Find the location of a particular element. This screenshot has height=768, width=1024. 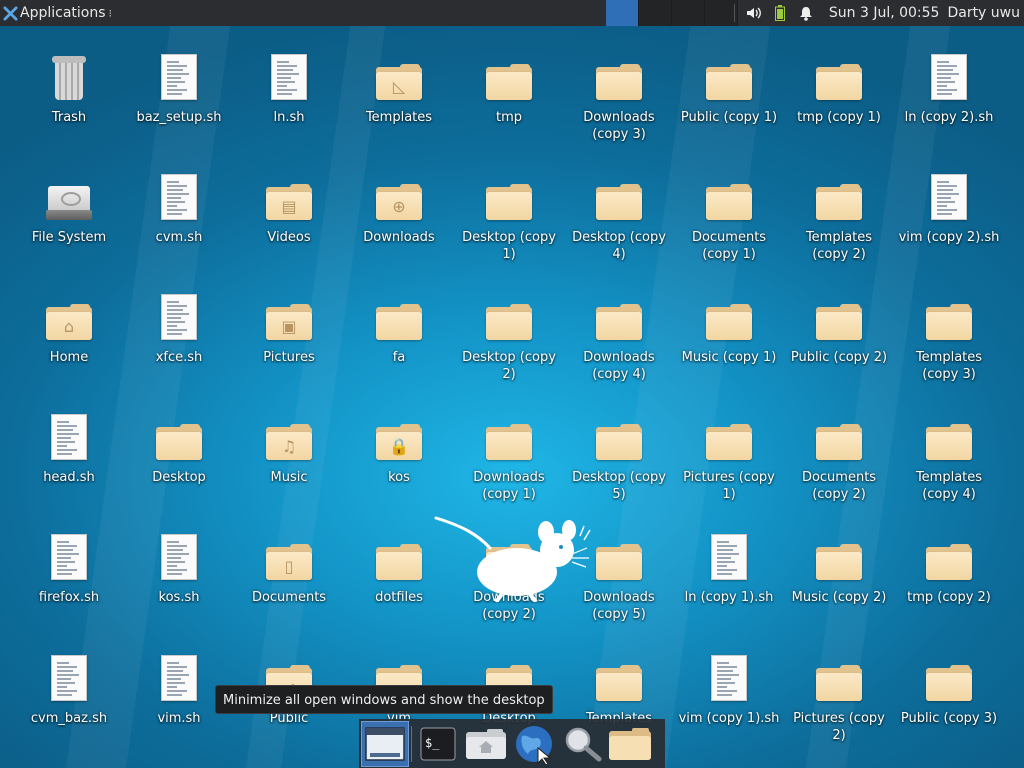

desktop-icon: cvm.sh is located at coordinates (179, 208).